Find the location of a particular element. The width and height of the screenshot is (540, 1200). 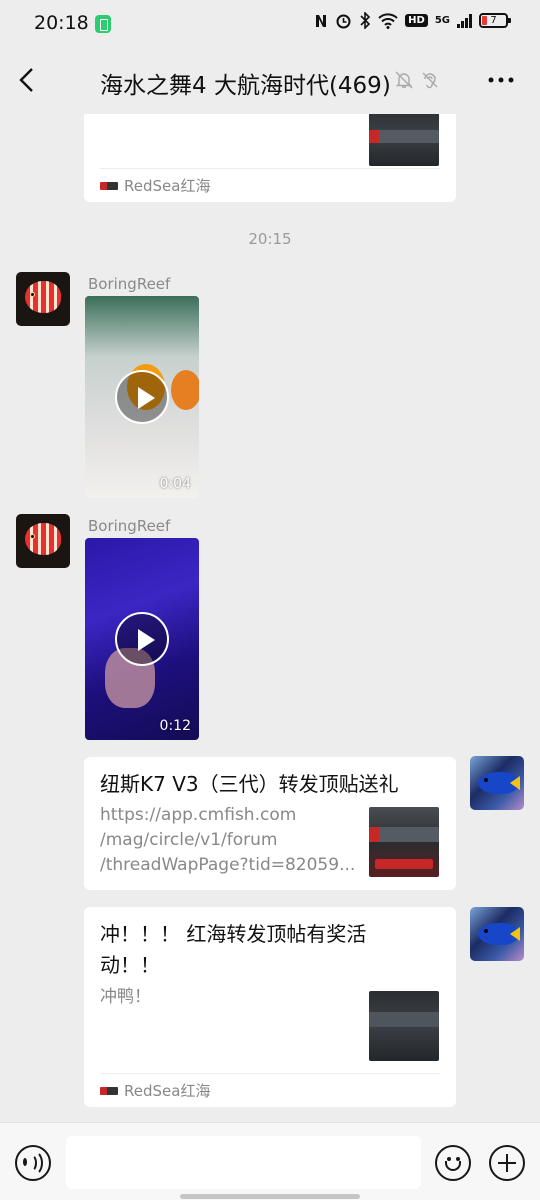

bluetooth-icon is located at coordinates (365, 20).